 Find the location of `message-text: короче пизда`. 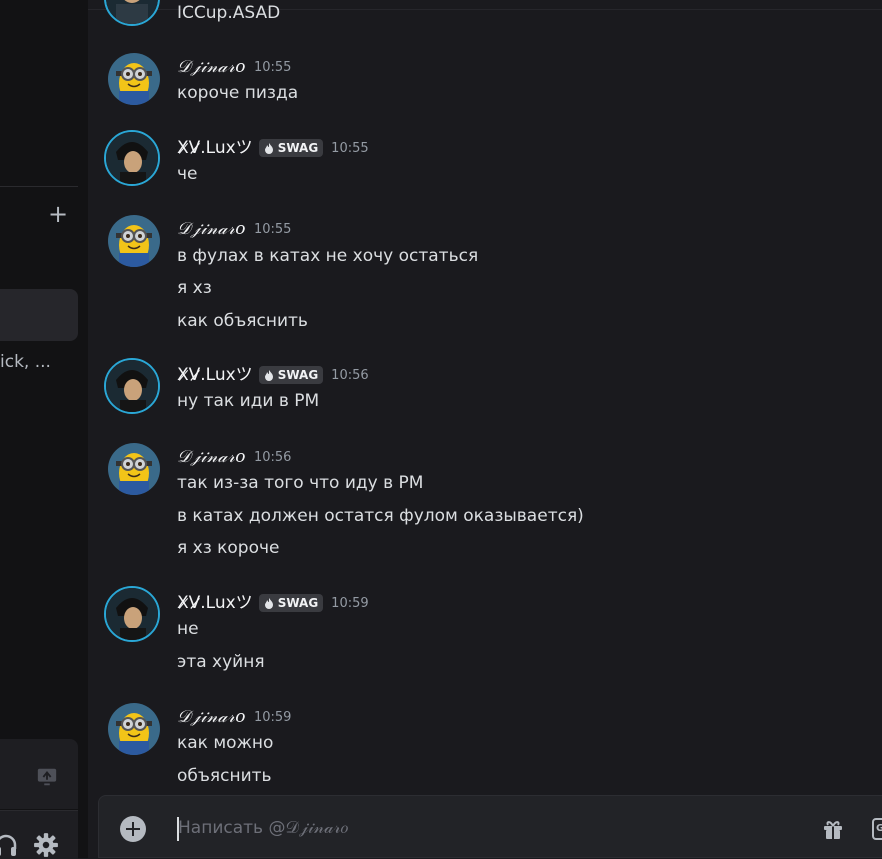

message-text: короче пизда is located at coordinates (238, 93).